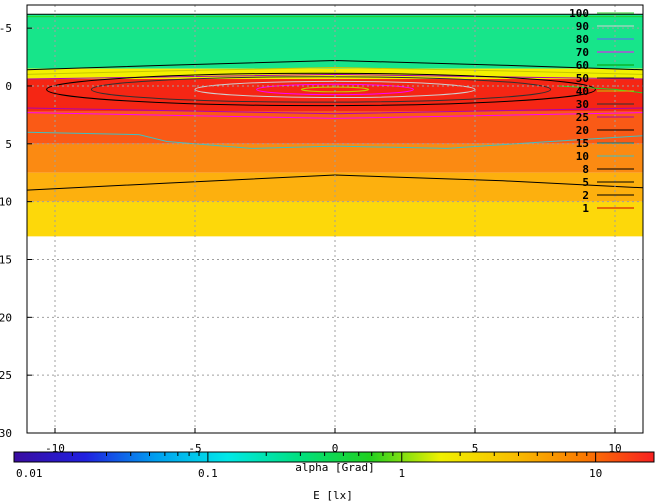 This screenshot has height=502, width=655. Describe the element at coordinates (585, 169) in the screenshot. I see `legend-label: 8` at that location.